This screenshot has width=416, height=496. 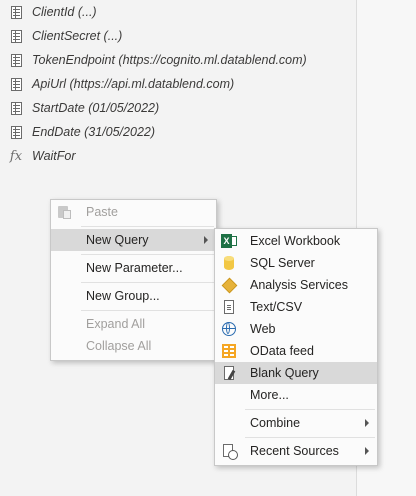 I want to click on query-item-apiurl: ApiUrl (https://api.ml.datablend.com), so click(x=178, y=84).